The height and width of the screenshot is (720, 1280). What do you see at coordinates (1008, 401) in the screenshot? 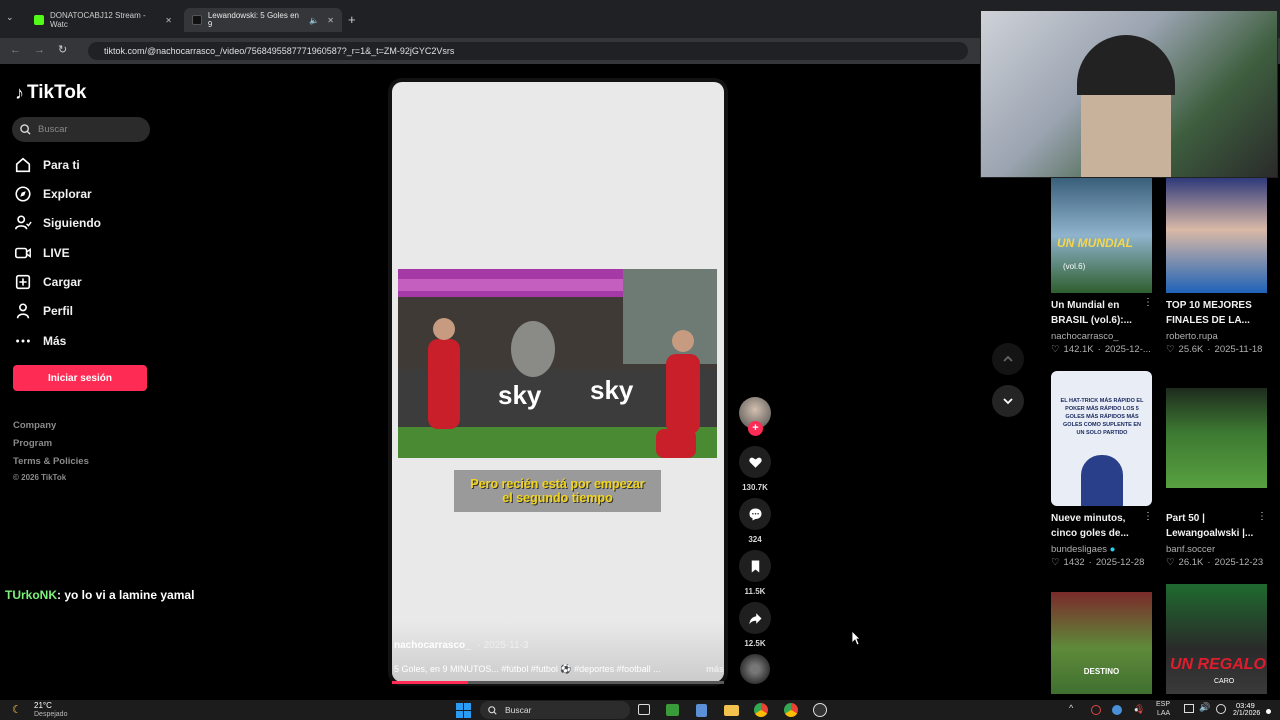
I see `next-video-button` at bounding box center [1008, 401].